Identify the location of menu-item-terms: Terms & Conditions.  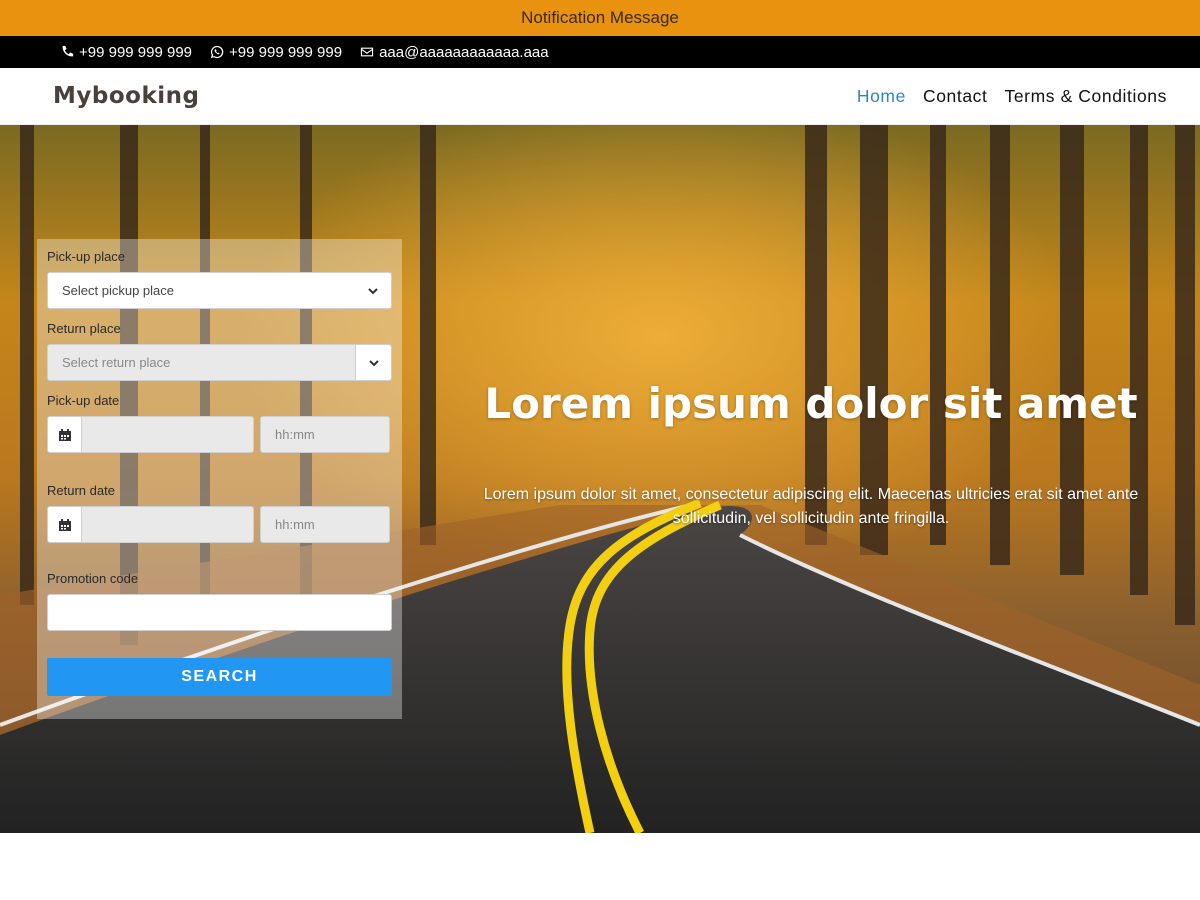
(1085, 96).